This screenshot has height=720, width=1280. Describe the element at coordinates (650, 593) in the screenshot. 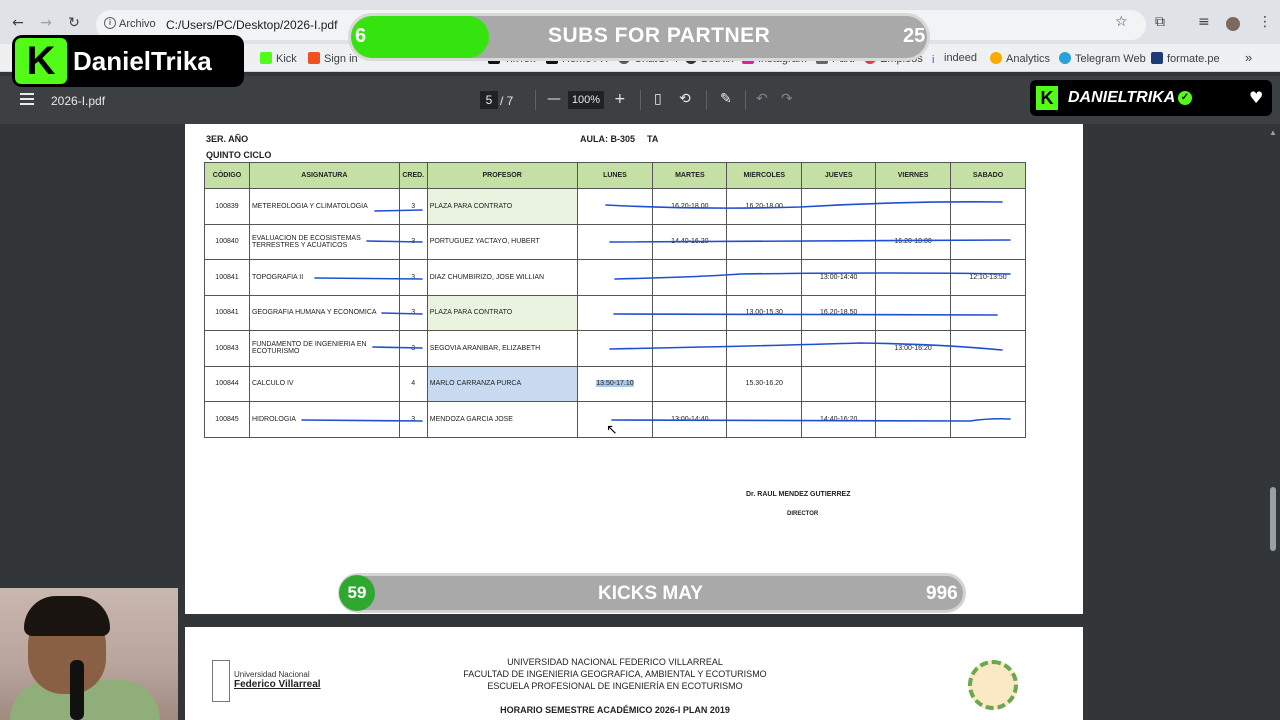

I see `kicks-goal-title: KICKS MAY` at that location.